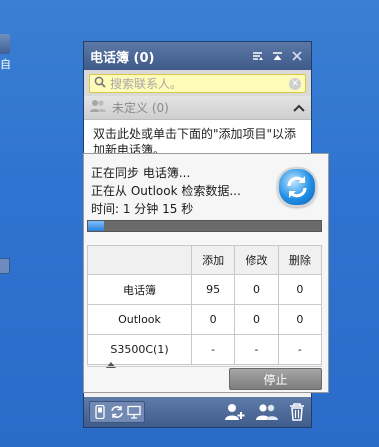  I want to click on sync-refresh-icon, so click(297, 187).